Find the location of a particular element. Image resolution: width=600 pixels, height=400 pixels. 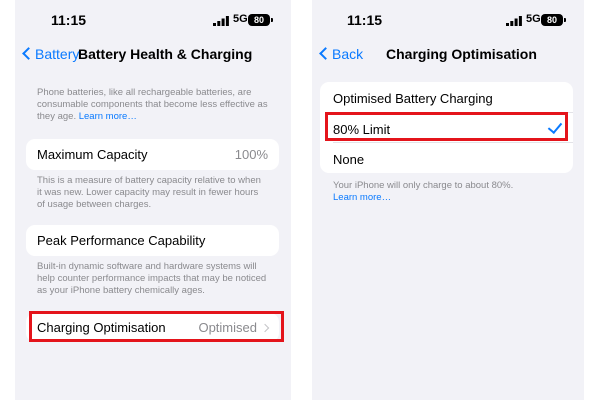

peak-performance-label: Peak Performance Capability is located at coordinates (121, 240).